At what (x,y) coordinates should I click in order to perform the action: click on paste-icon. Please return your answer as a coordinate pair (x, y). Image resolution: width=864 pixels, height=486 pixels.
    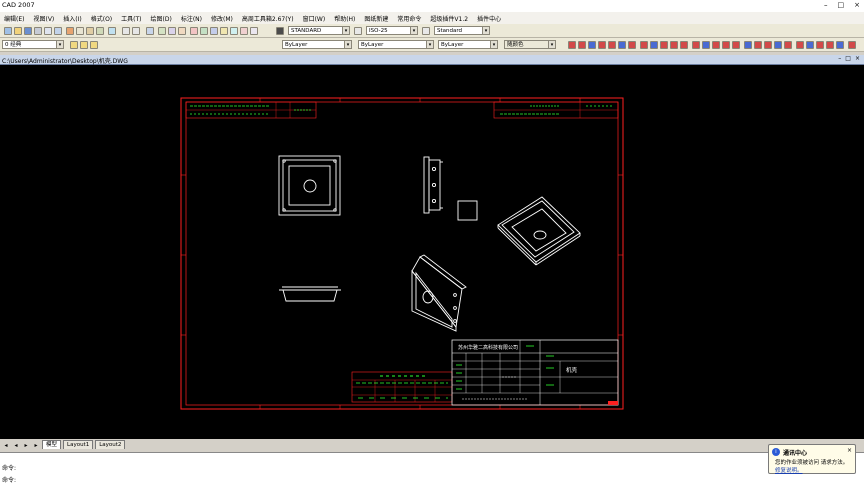
    Looking at the image, I should click on (90, 31).